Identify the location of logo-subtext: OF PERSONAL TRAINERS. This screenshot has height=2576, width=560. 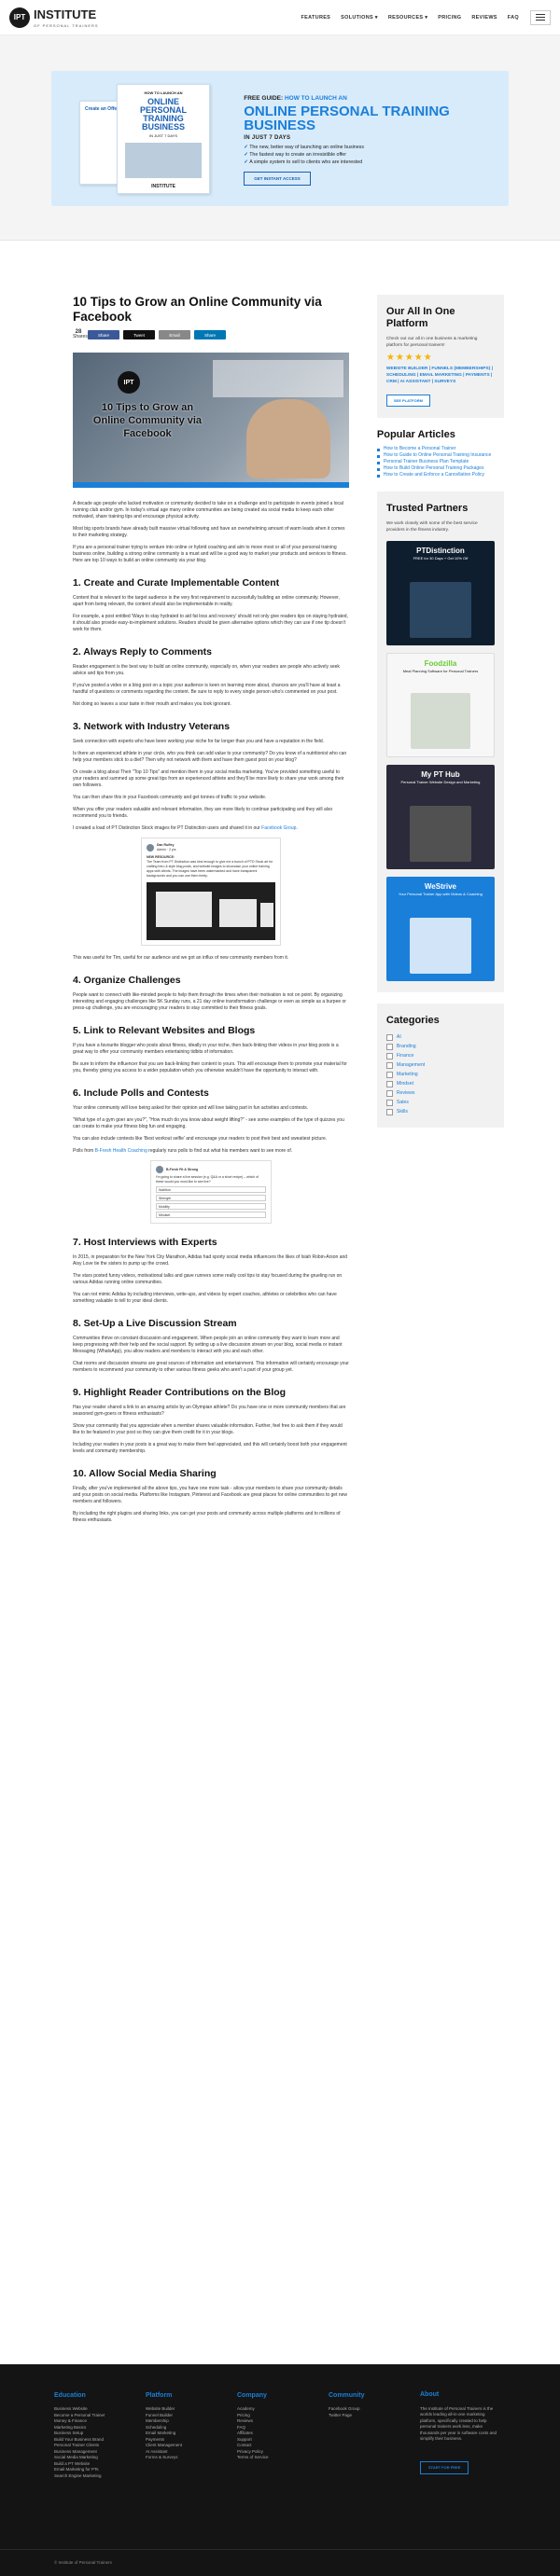
(66, 25).